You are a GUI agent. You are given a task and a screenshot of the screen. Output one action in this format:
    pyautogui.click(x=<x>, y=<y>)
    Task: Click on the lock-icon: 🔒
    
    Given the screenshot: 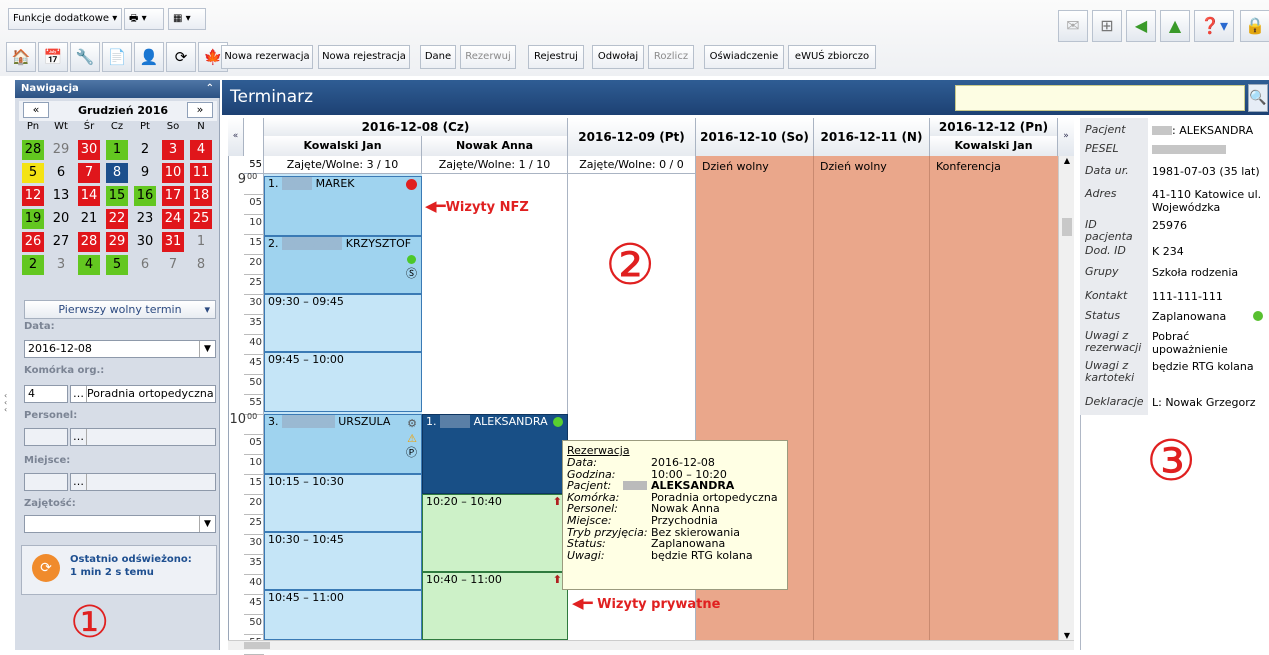 What is the action you would take?
    pyautogui.click(x=1254, y=26)
    